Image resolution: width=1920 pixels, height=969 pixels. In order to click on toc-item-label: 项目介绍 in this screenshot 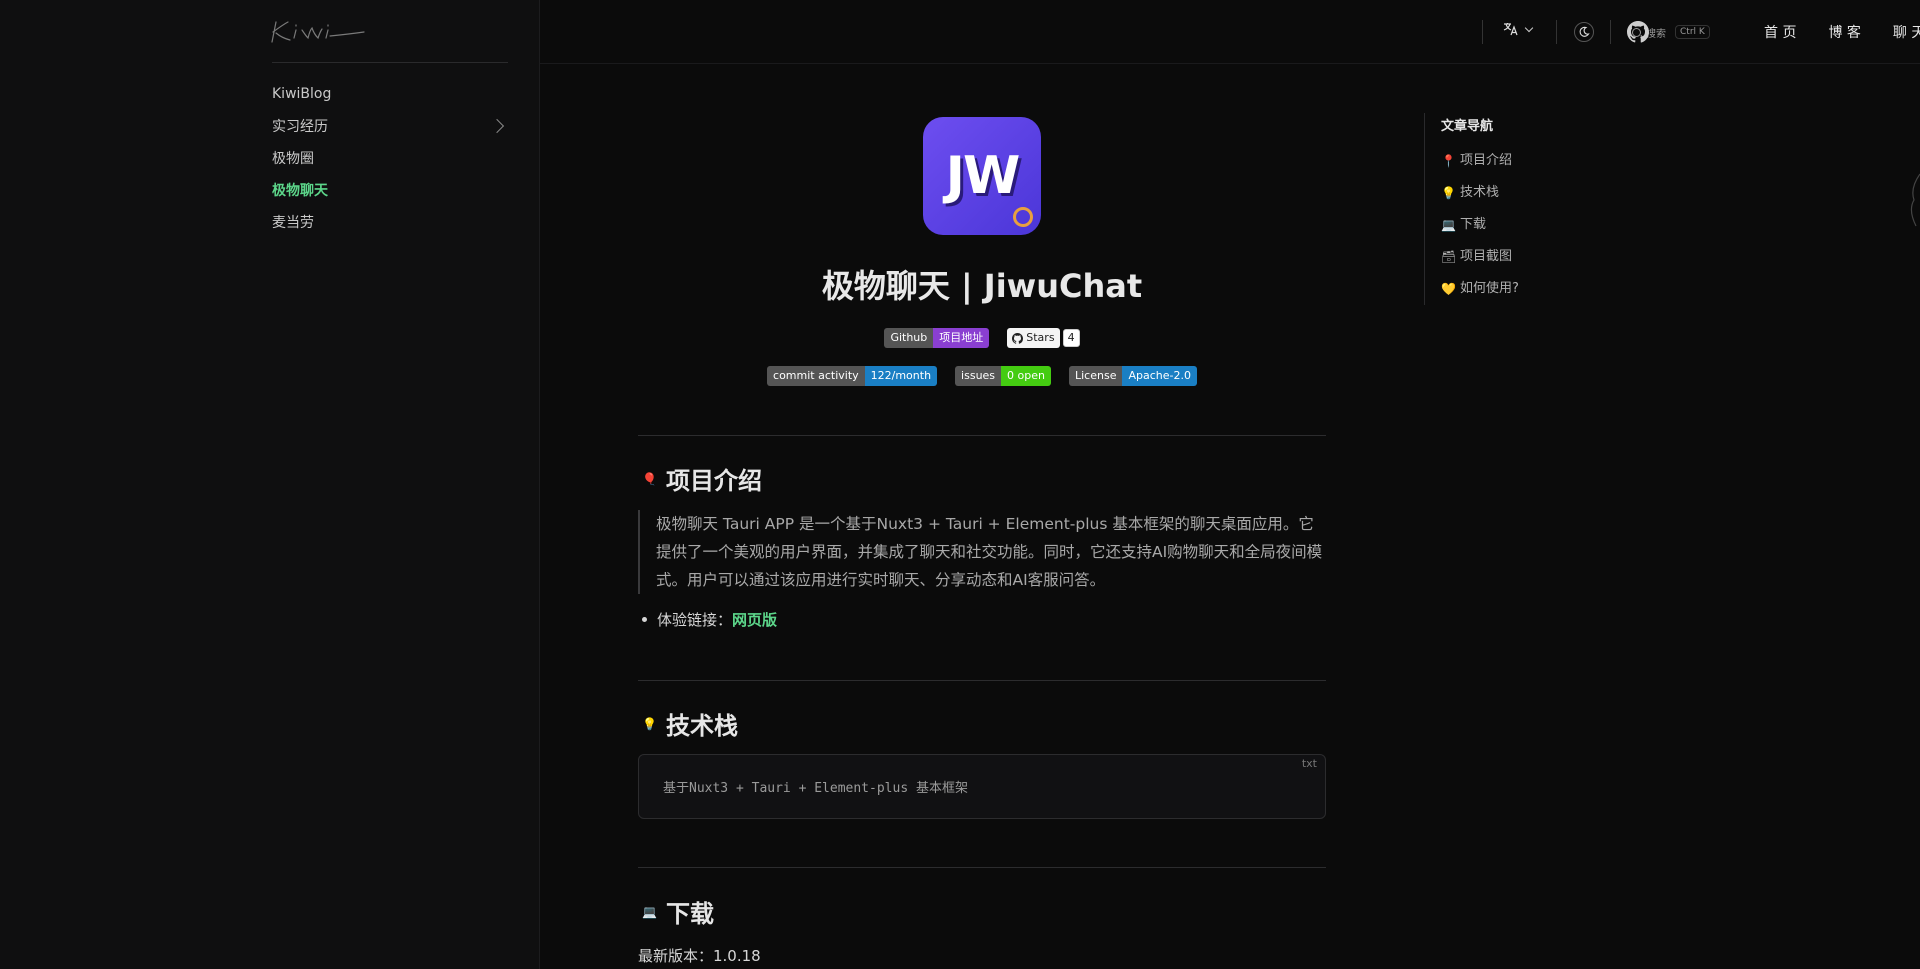, I will do `click(1486, 160)`.